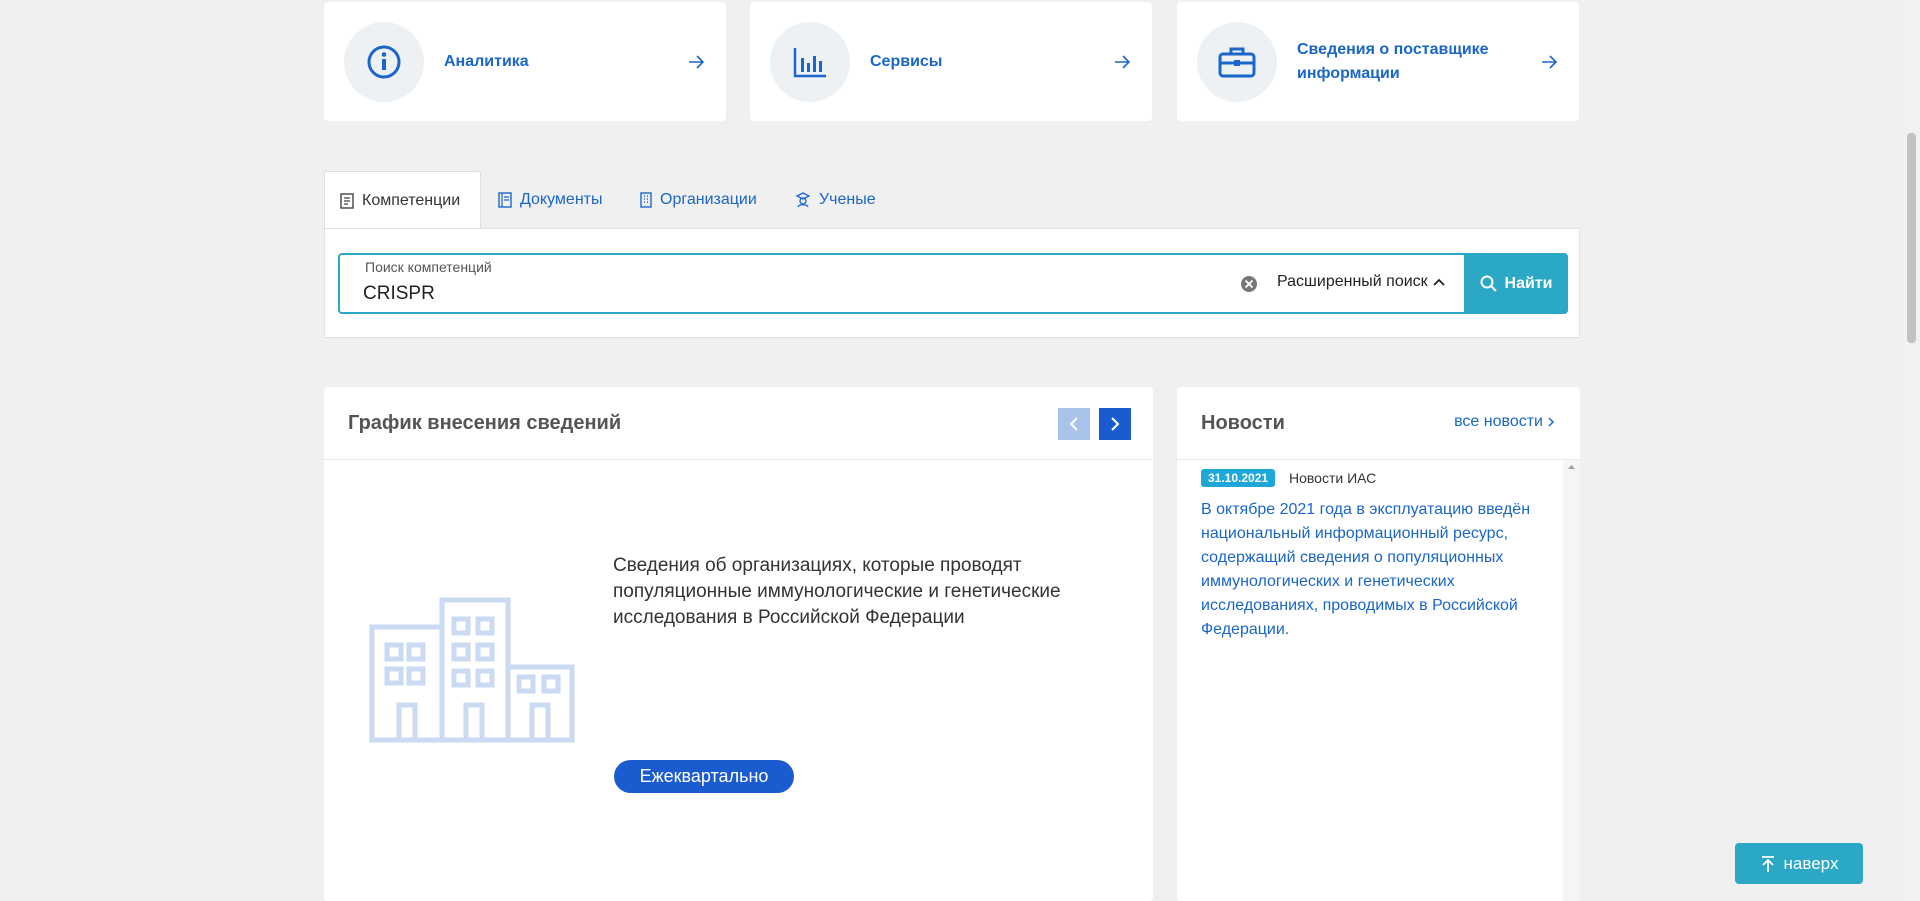 Image resolution: width=1920 pixels, height=901 pixels. I want to click on tab-scientists: Ученые, so click(835, 199).